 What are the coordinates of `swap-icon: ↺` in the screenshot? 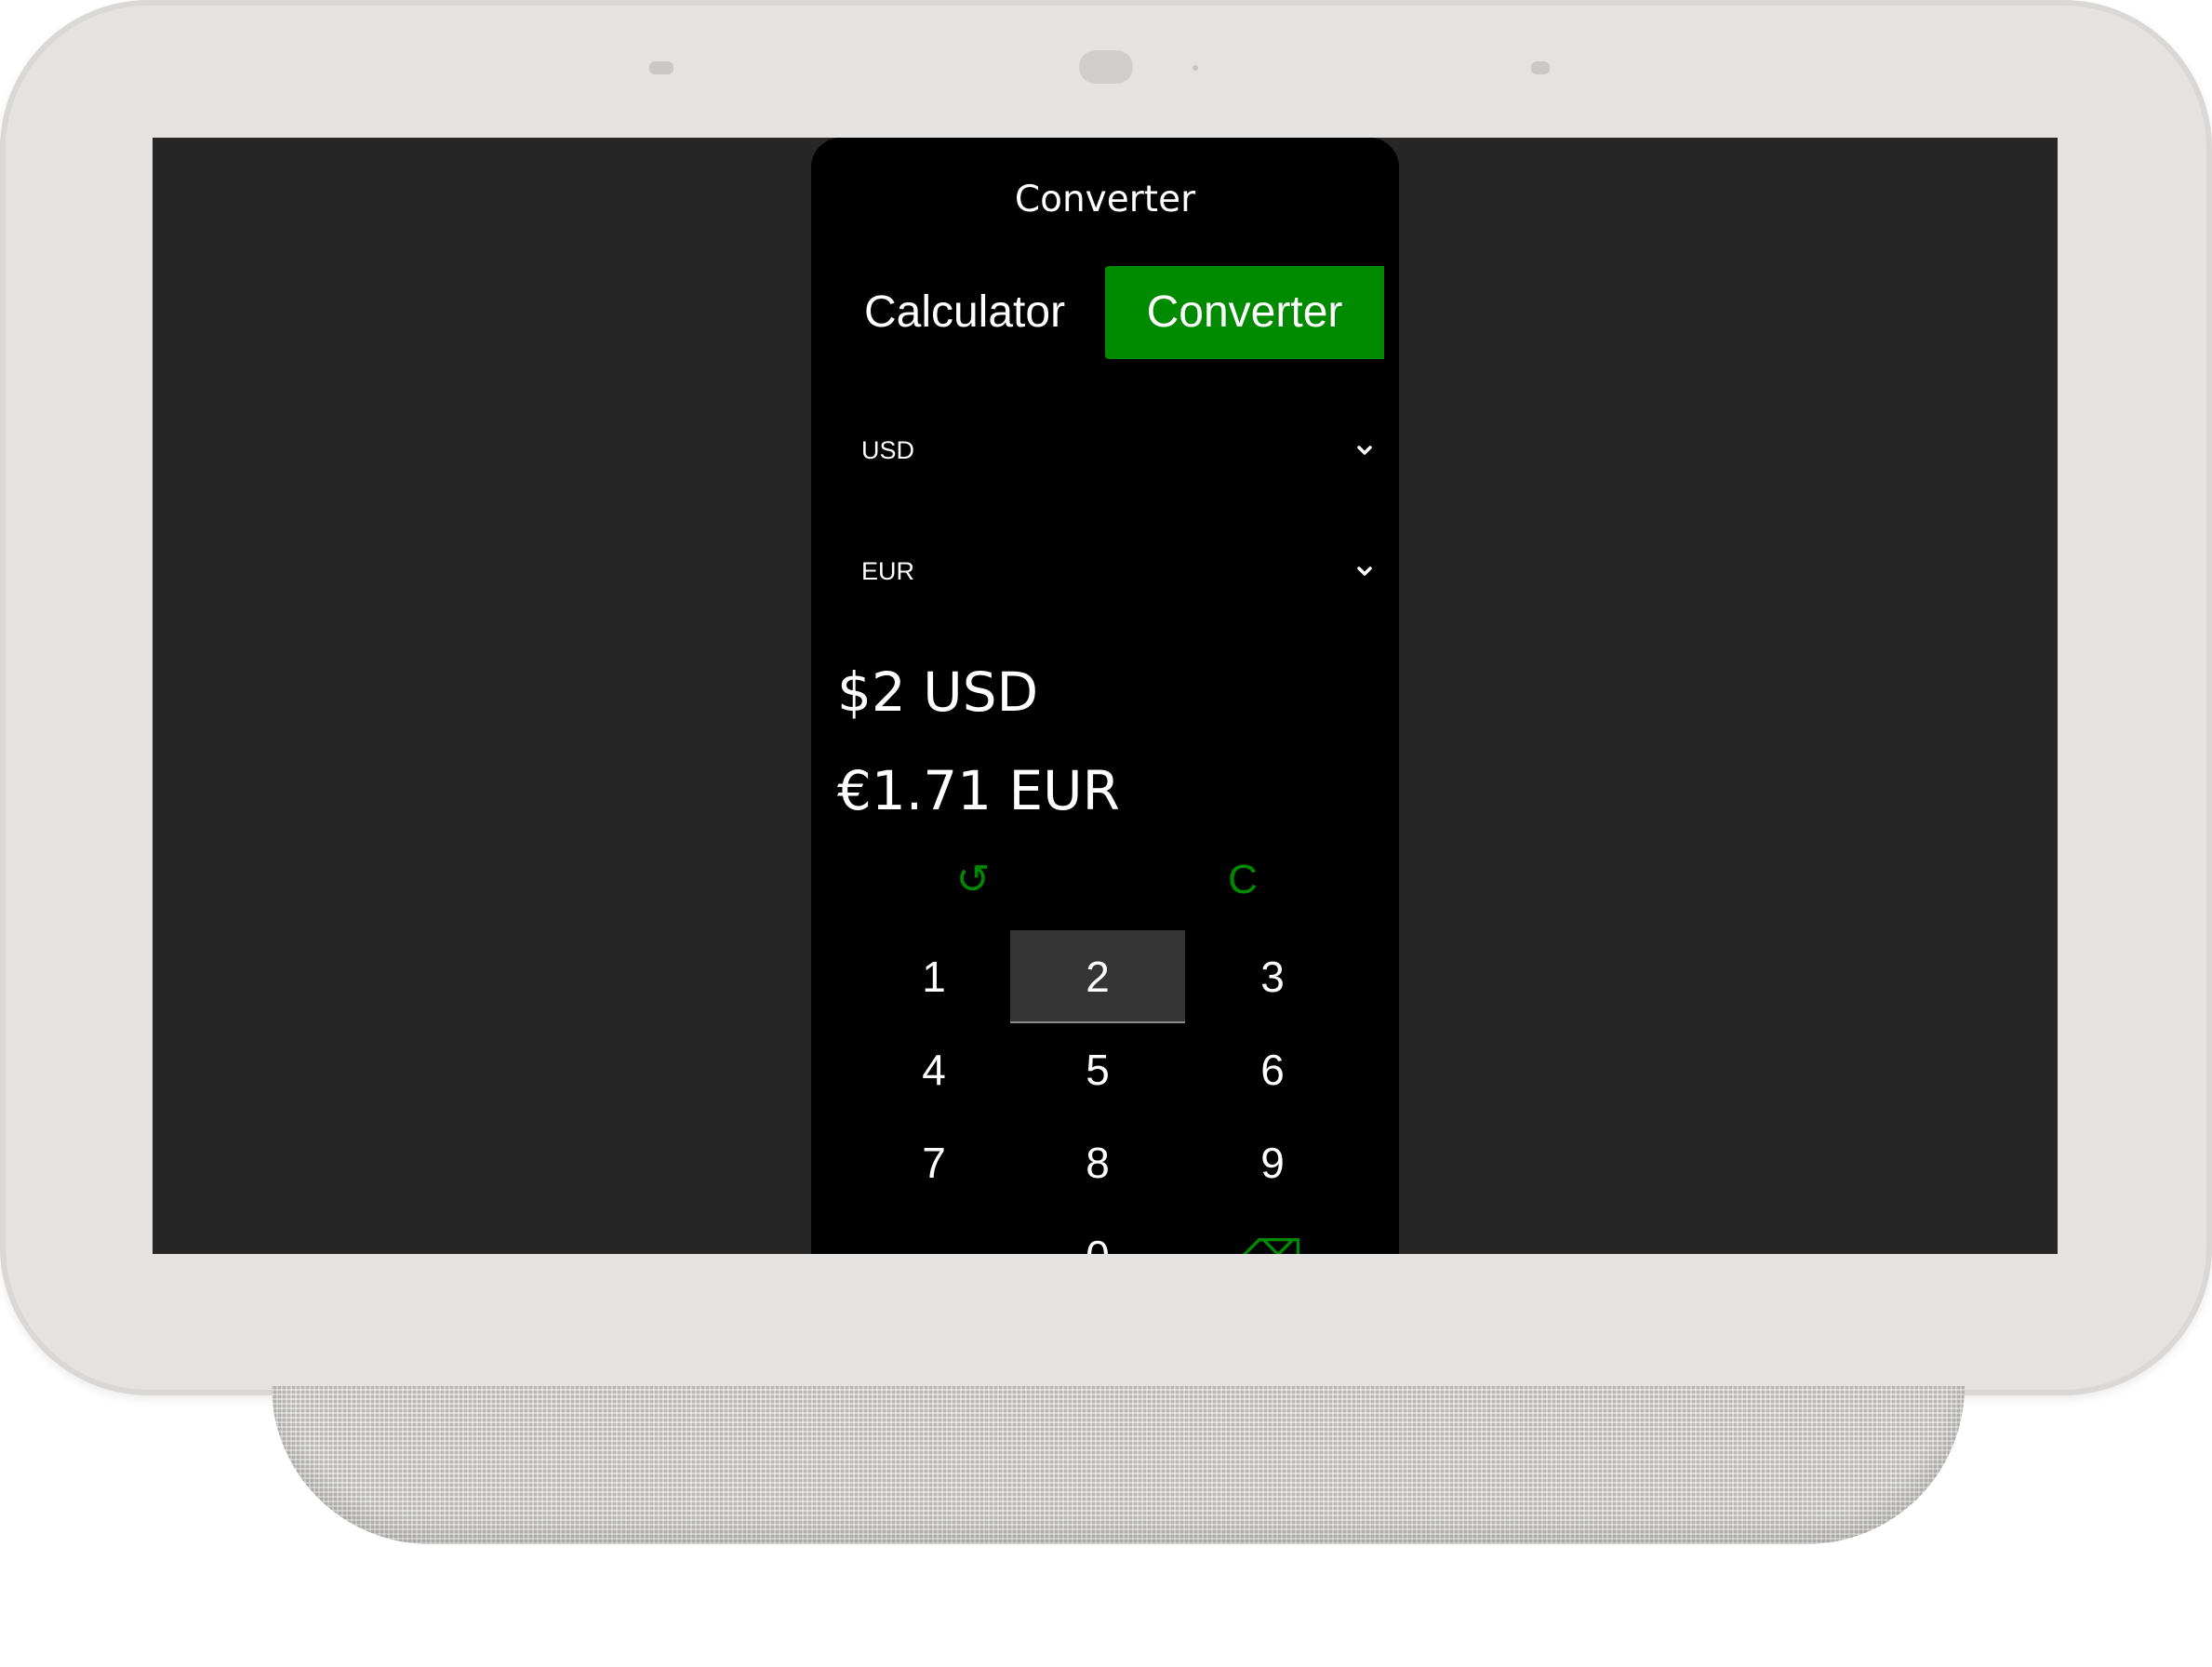 It's located at (973, 879).